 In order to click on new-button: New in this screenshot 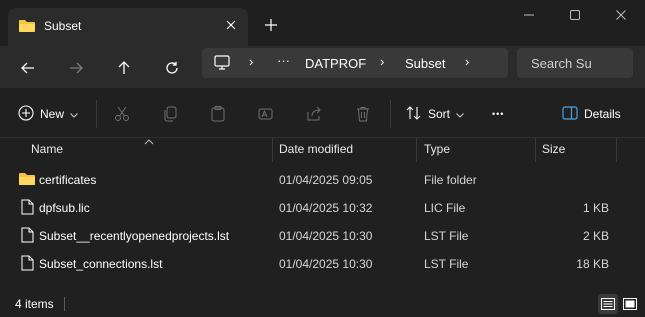, I will do `click(48, 114)`.